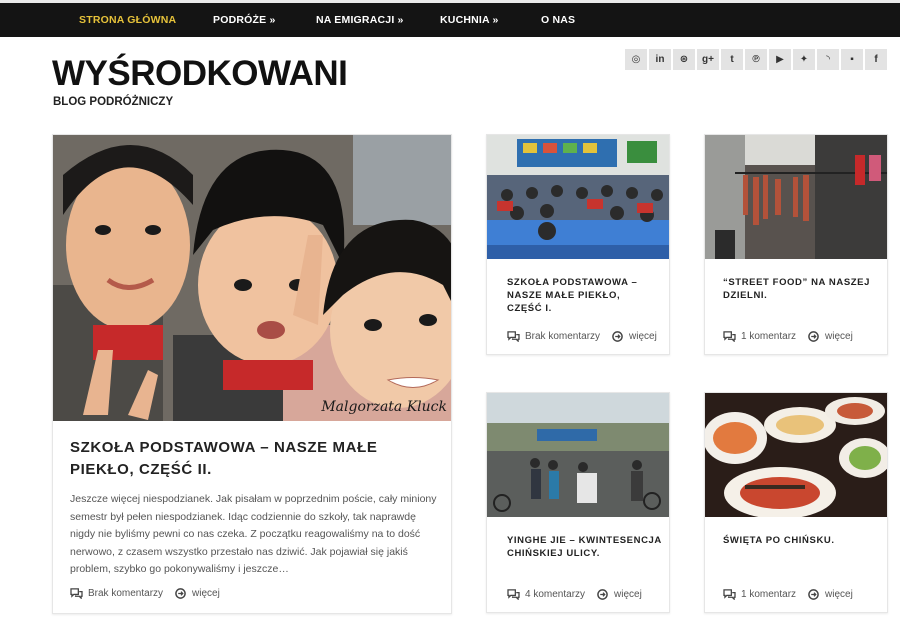 This screenshot has width=900, height=624. Describe the element at coordinates (244, 20) in the screenshot. I see `nav-travel: PODRÓŻE »` at that location.